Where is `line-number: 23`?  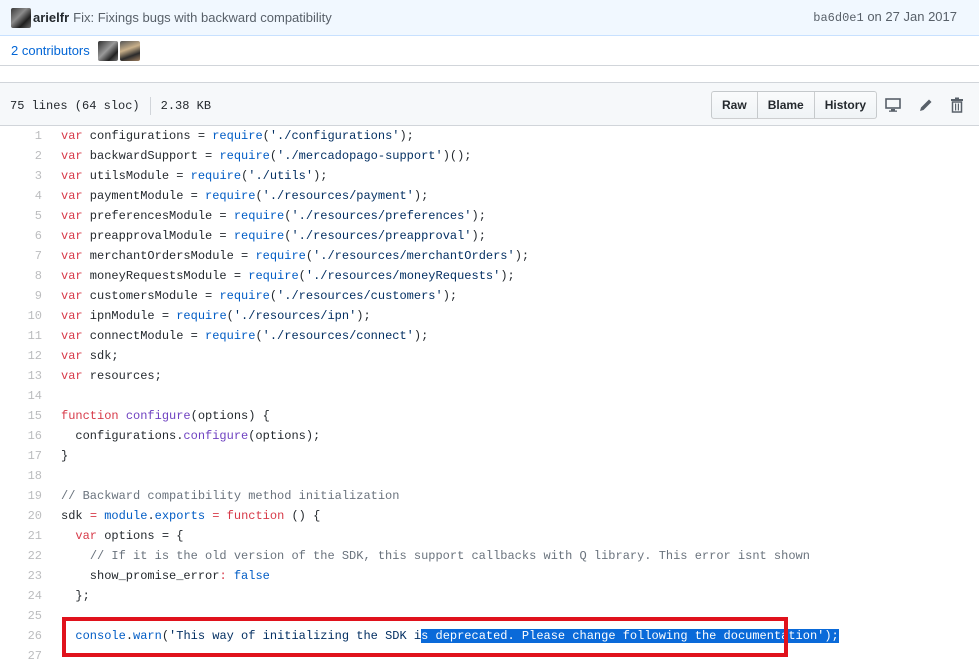 line-number: 23 is located at coordinates (21, 576).